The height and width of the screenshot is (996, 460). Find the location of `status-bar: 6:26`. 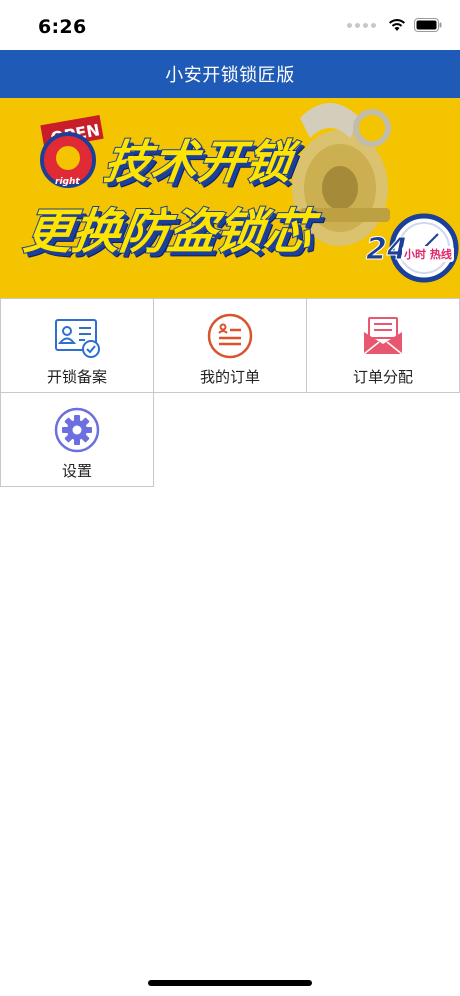

status-bar: 6:26 is located at coordinates (230, 25).